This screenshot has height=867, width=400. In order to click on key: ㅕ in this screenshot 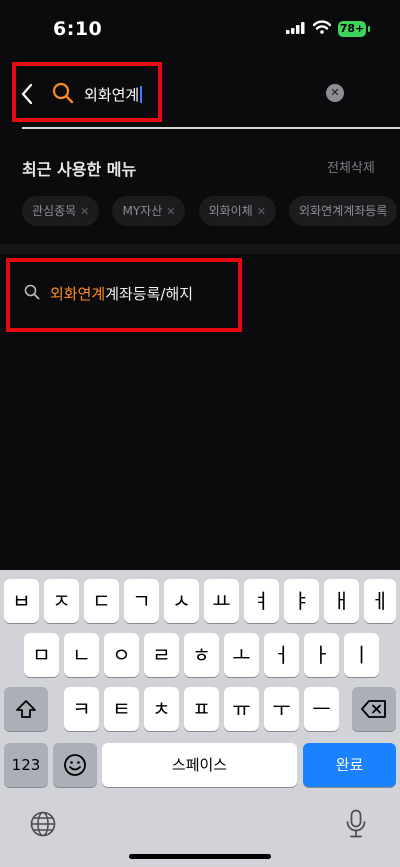, I will do `click(261, 601)`.